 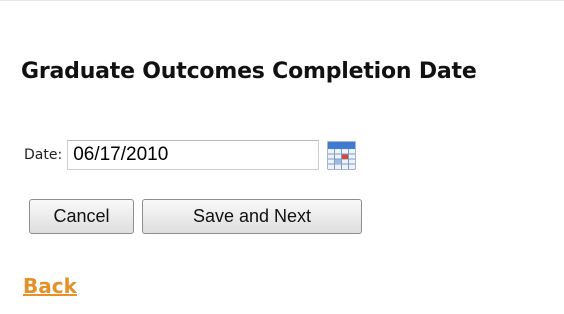 I want to click on date-input, so click(x=193, y=155).